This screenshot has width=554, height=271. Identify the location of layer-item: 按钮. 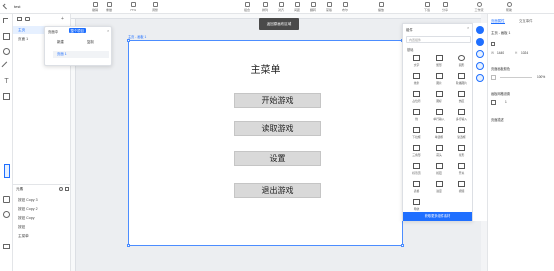
(42, 227).